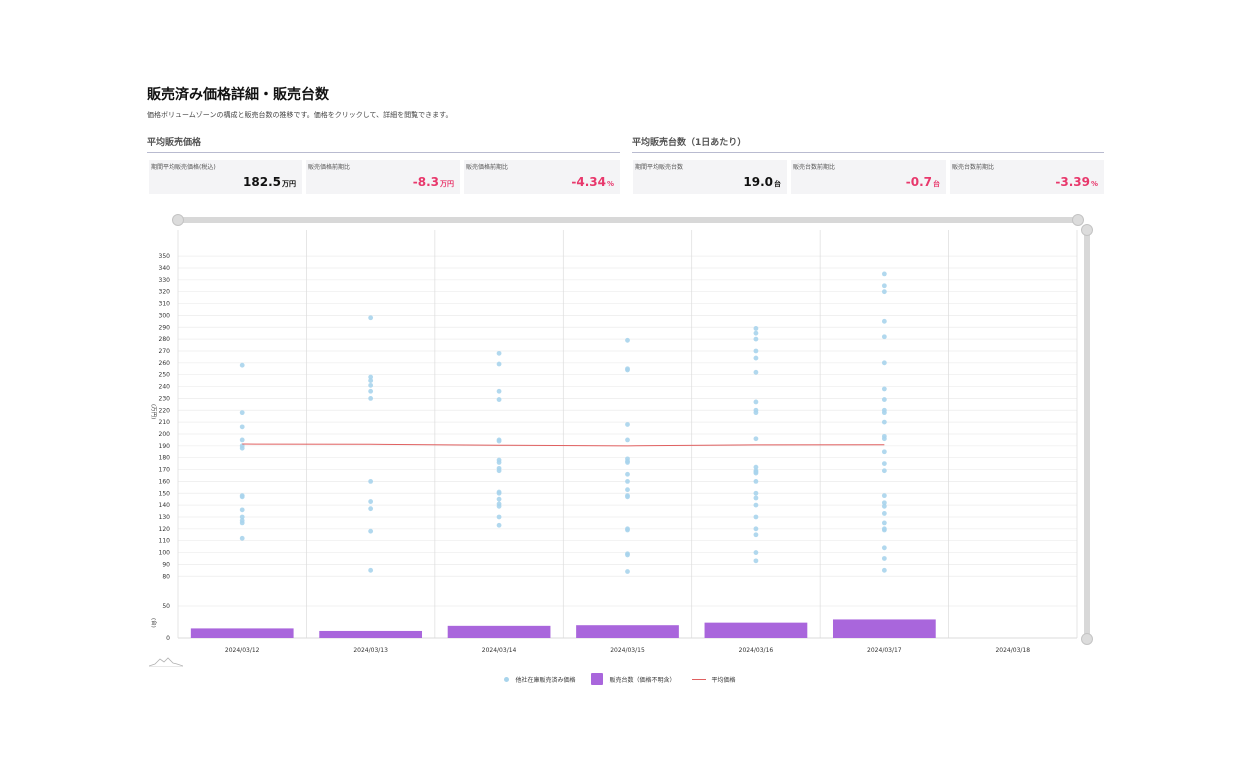 Image resolution: width=1240 pixels, height=760 pixels. What do you see at coordinates (868, 177) in the screenshot?
I see `kpi-card-count-change: 販売台数前期比 -0.7台` at bounding box center [868, 177].